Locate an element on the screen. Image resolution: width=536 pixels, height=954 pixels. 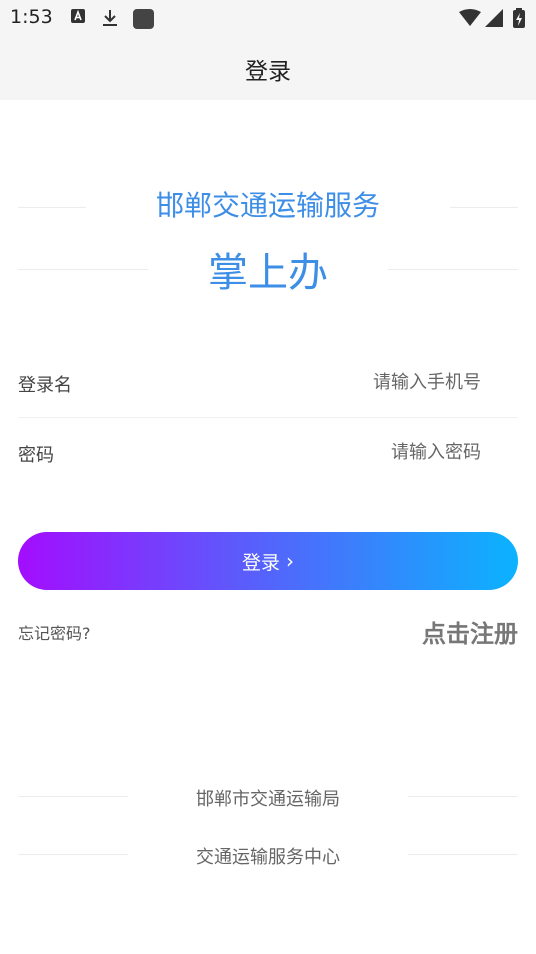
login-button: 登录 › is located at coordinates (268, 561).